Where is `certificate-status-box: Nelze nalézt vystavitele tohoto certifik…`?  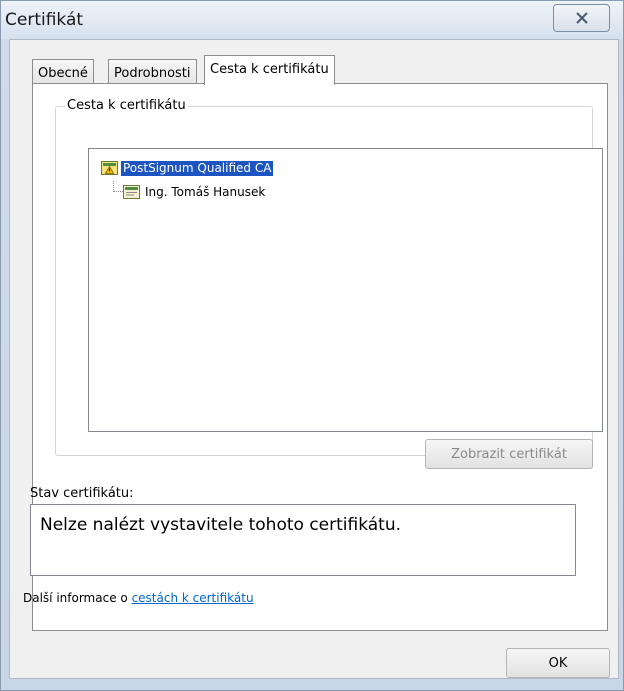 certificate-status-box: Nelze nalézt vystavitele tohoto certifik… is located at coordinates (303, 540).